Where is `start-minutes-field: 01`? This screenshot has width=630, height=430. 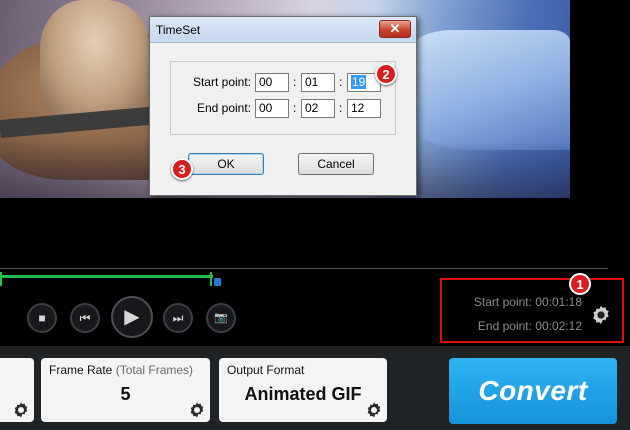
start-minutes-field: 01 is located at coordinates (318, 82).